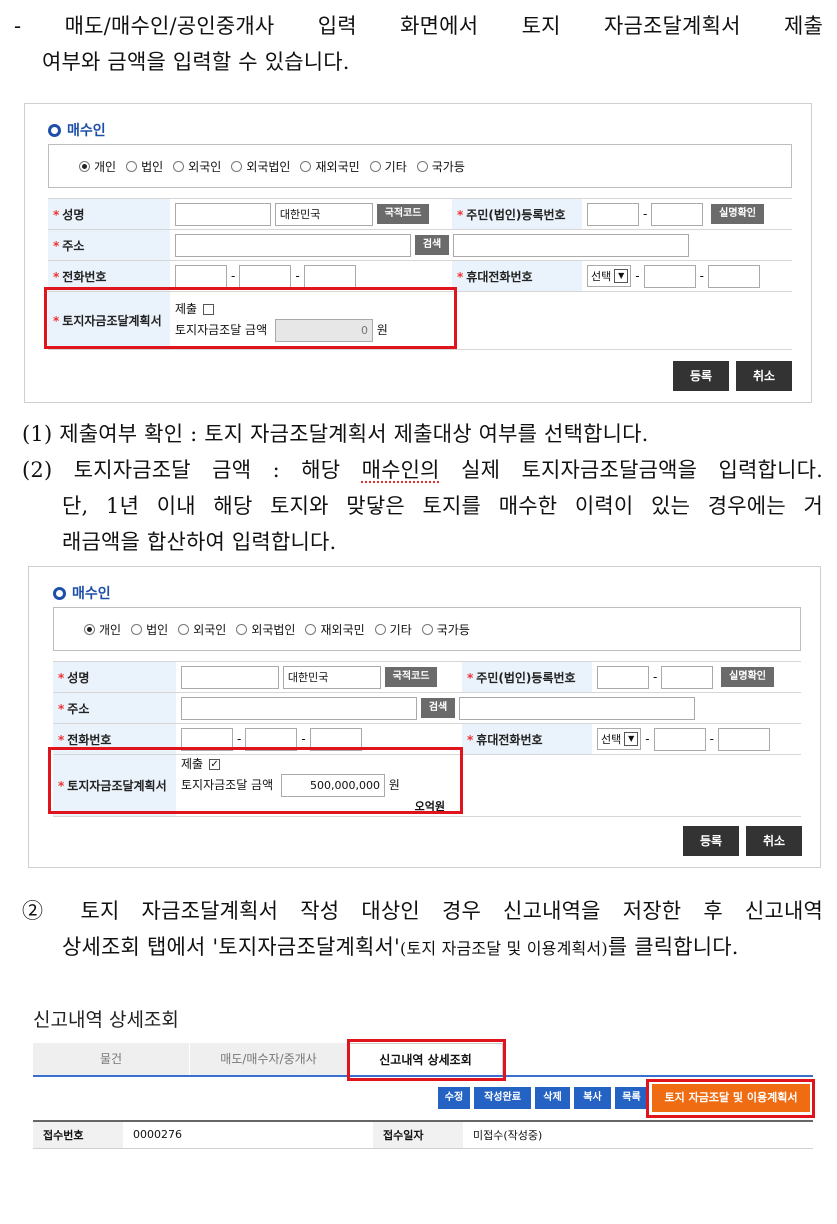 Image resolution: width=837 pixels, height=1224 pixels. Describe the element at coordinates (84, 276) in the screenshot. I see `label-text: 전화번호` at that location.